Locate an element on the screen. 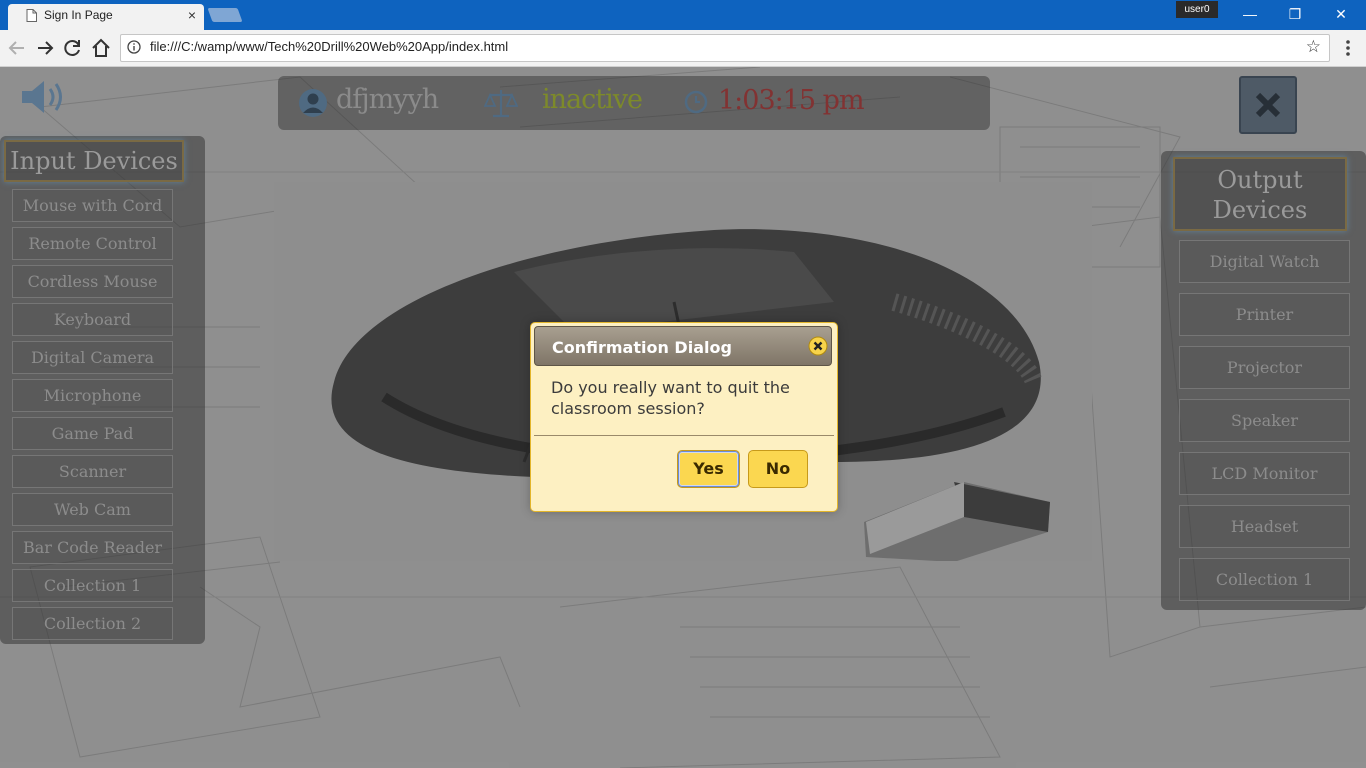 This screenshot has height=768, width=1366. dialog-titlebar: Confirmation Dialog is located at coordinates (683, 346).